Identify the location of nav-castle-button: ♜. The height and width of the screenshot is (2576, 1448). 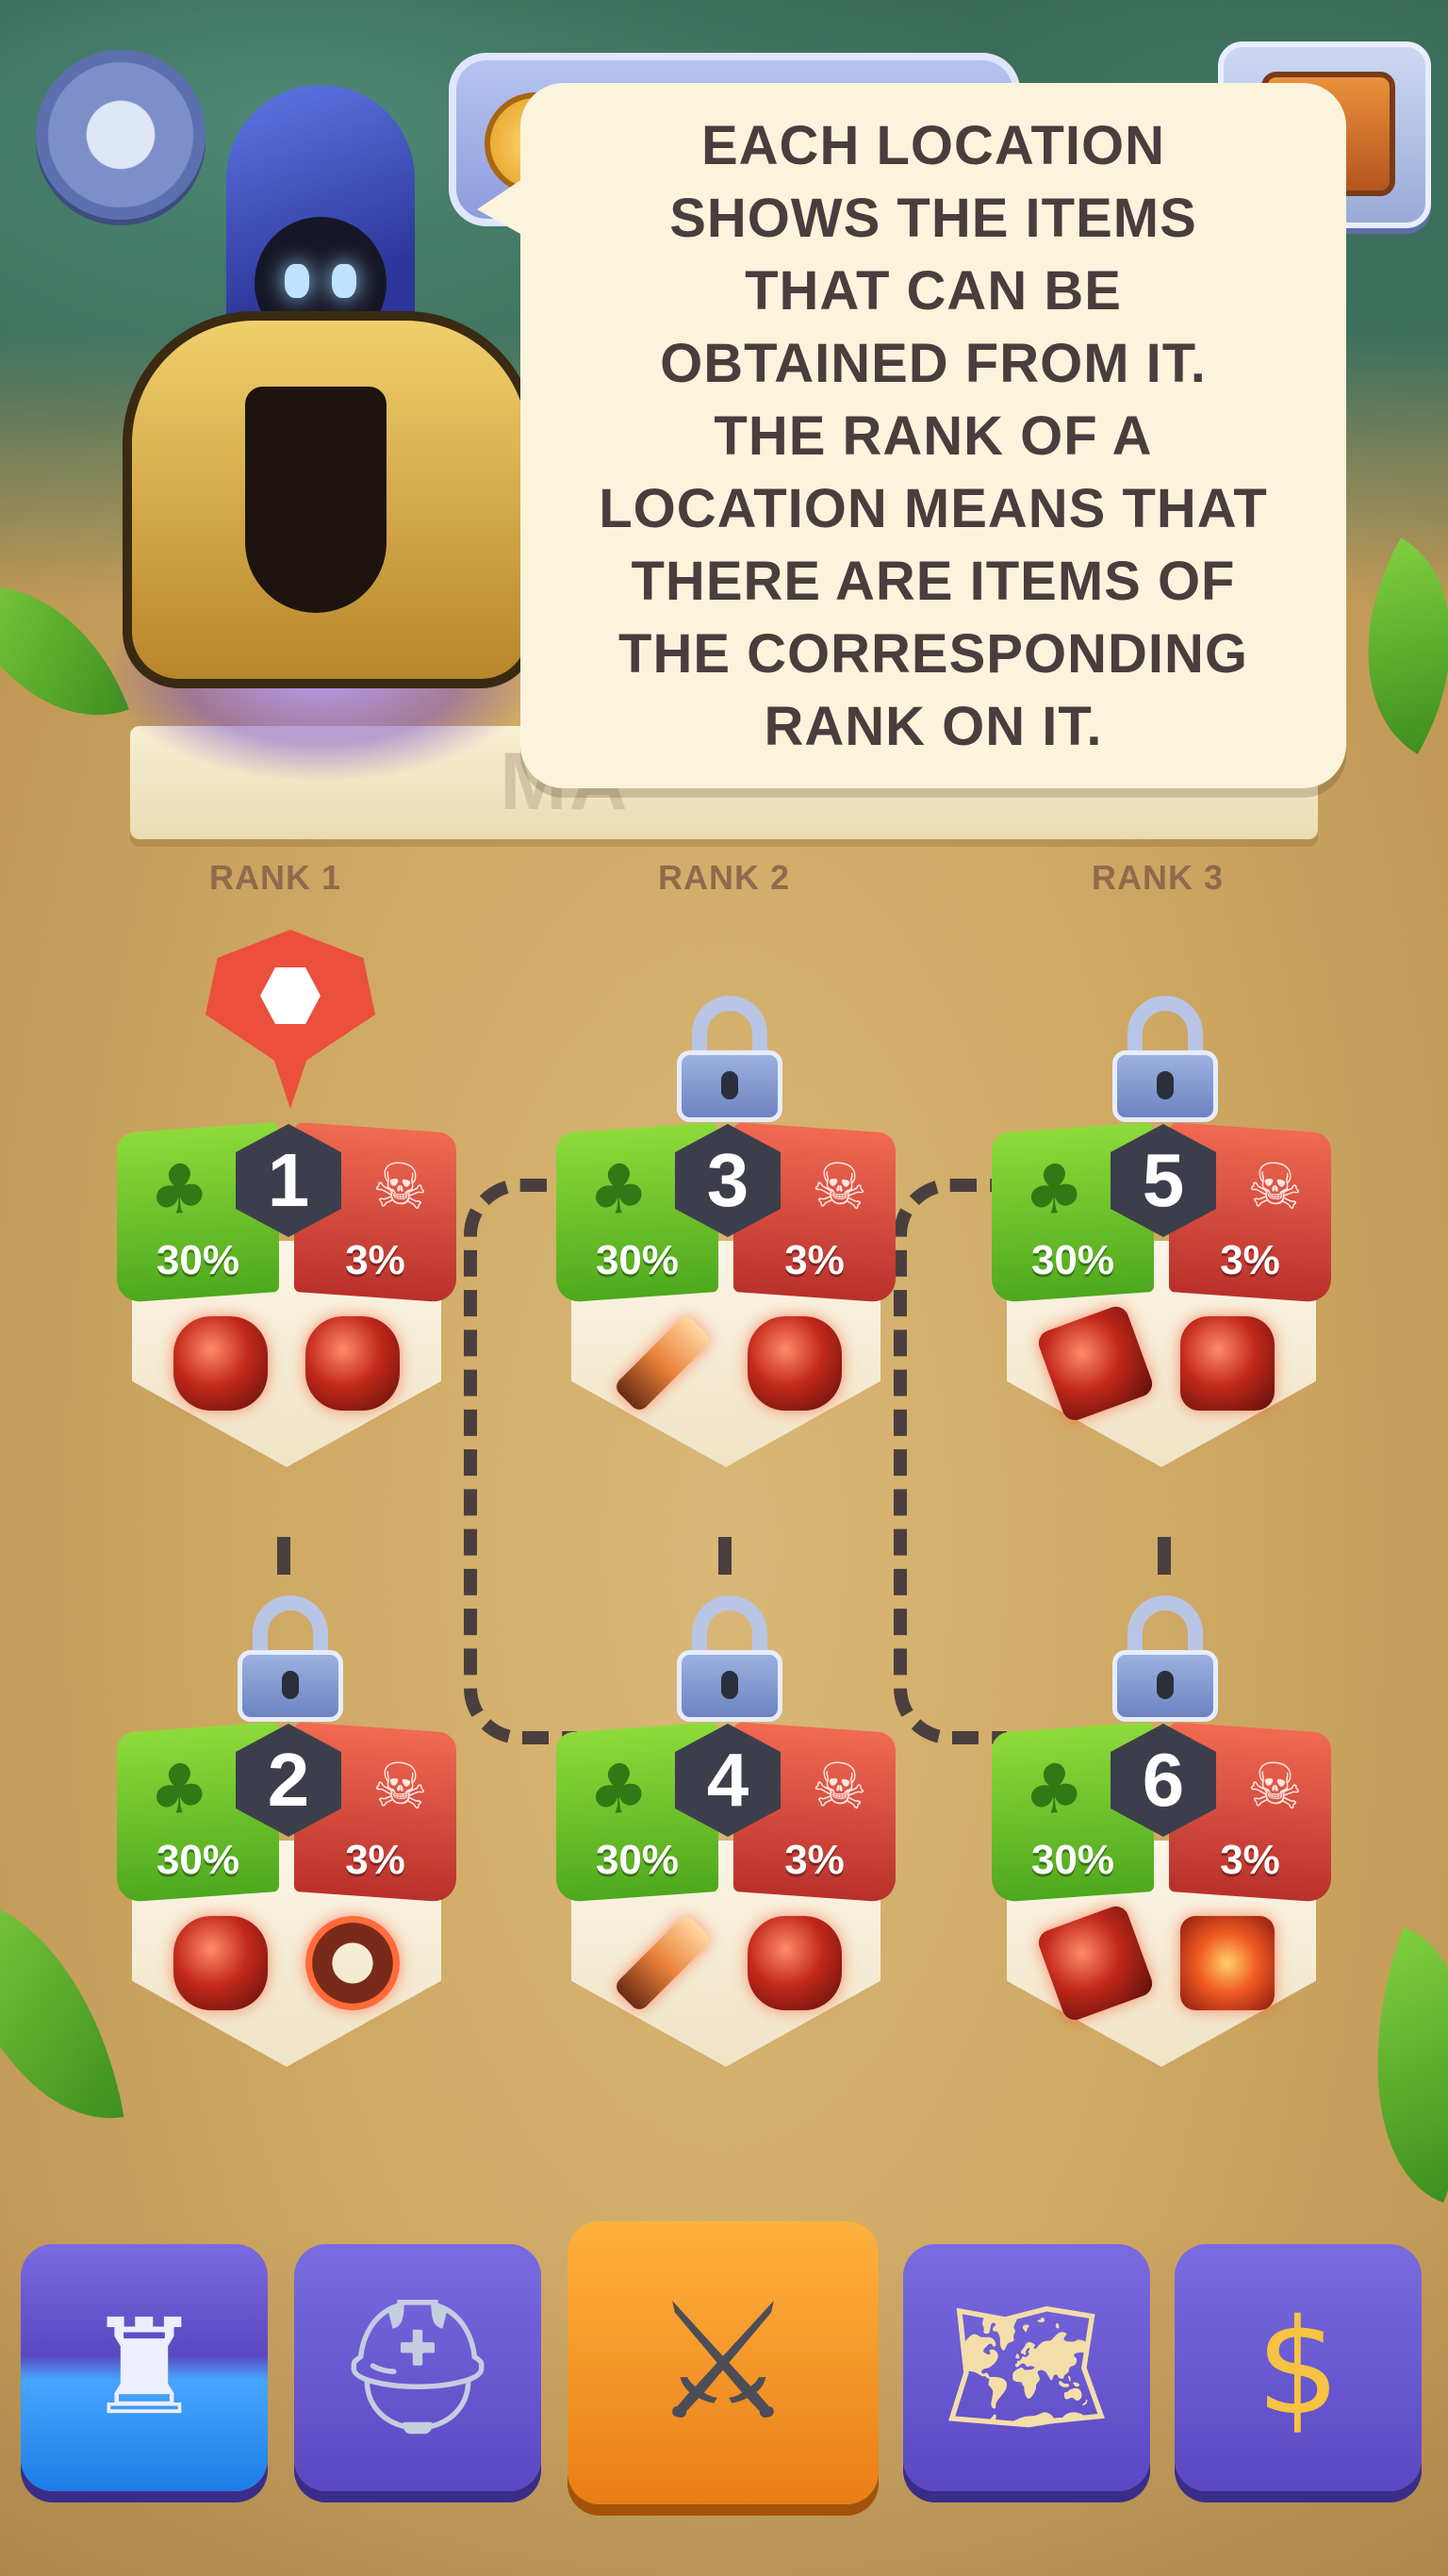
(144, 2367).